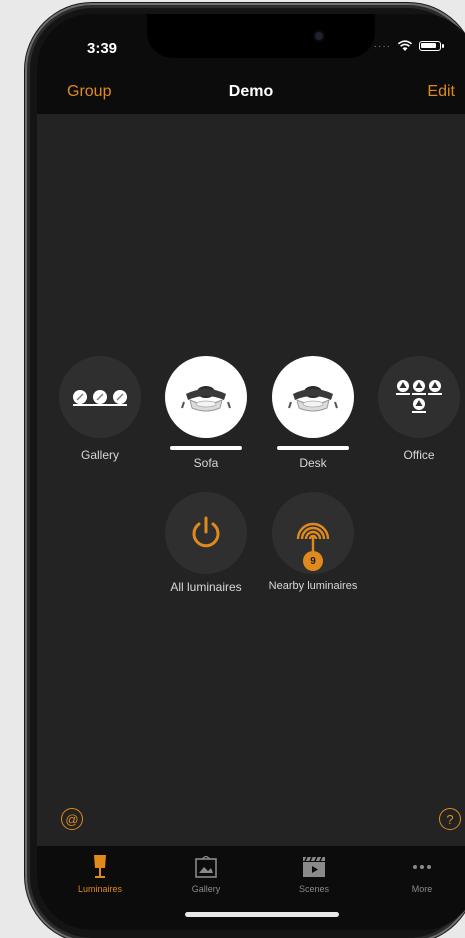  I want to click on help-icon: ?, so click(450, 819).